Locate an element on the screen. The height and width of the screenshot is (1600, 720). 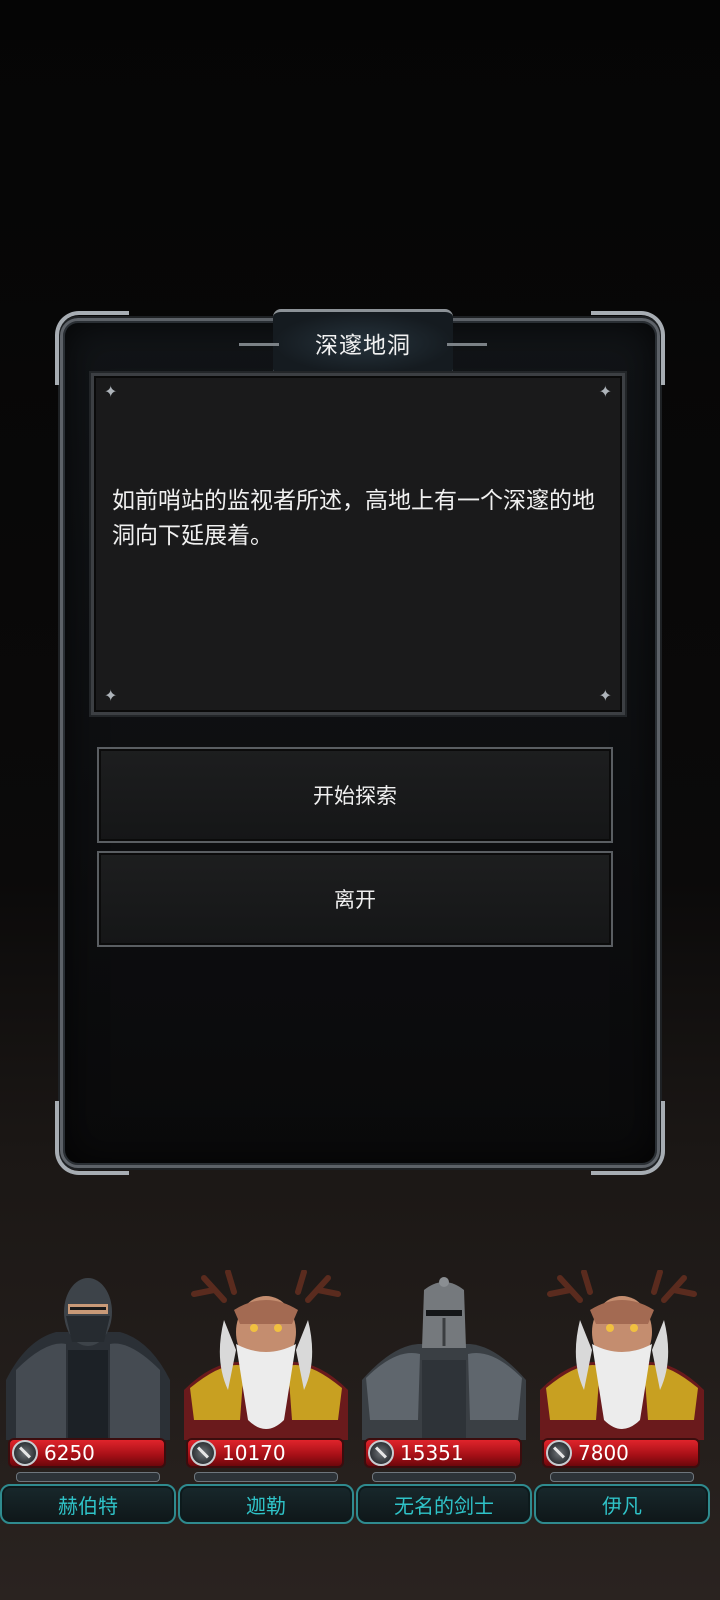
hero-card: 10170 迦勒 is located at coordinates (266, 1400).